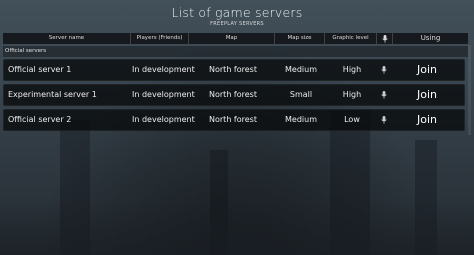 The height and width of the screenshot is (255, 474). I want to click on server-name: Official server 1, so click(40, 69).